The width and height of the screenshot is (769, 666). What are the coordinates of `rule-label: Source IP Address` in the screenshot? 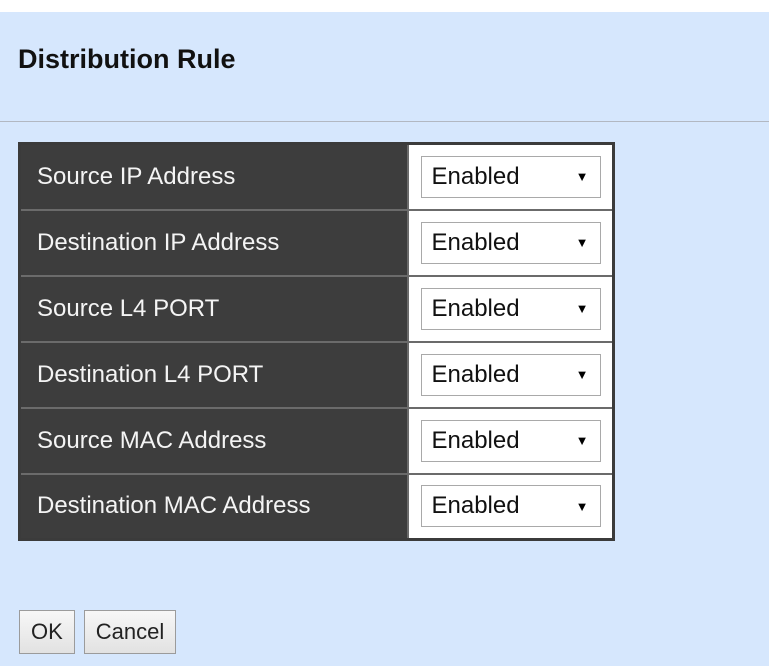 It's located at (213, 176).